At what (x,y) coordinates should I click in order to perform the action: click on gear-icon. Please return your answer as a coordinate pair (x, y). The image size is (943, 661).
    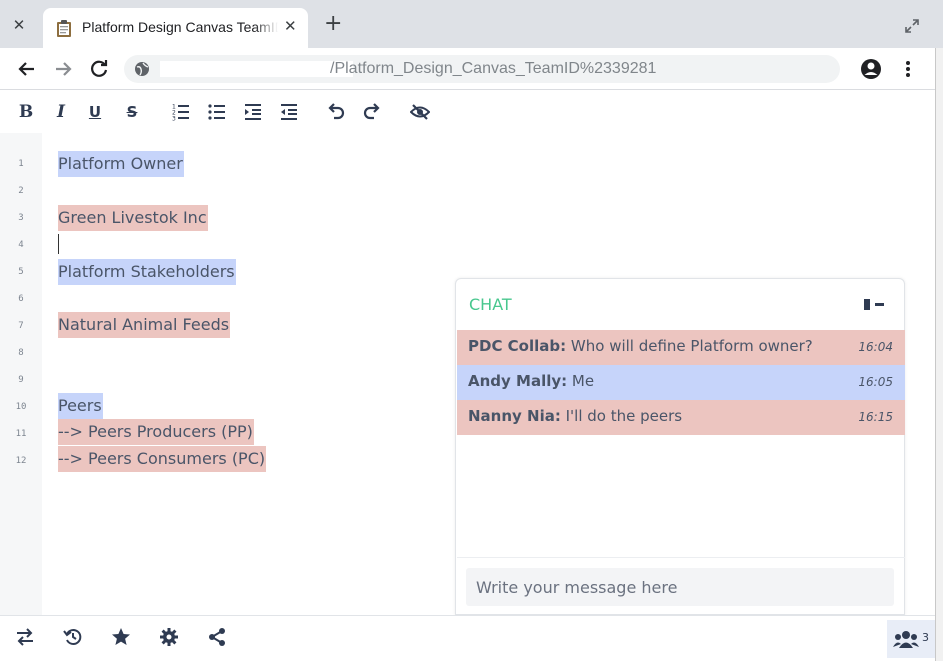
    Looking at the image, I should click on (170, 638).